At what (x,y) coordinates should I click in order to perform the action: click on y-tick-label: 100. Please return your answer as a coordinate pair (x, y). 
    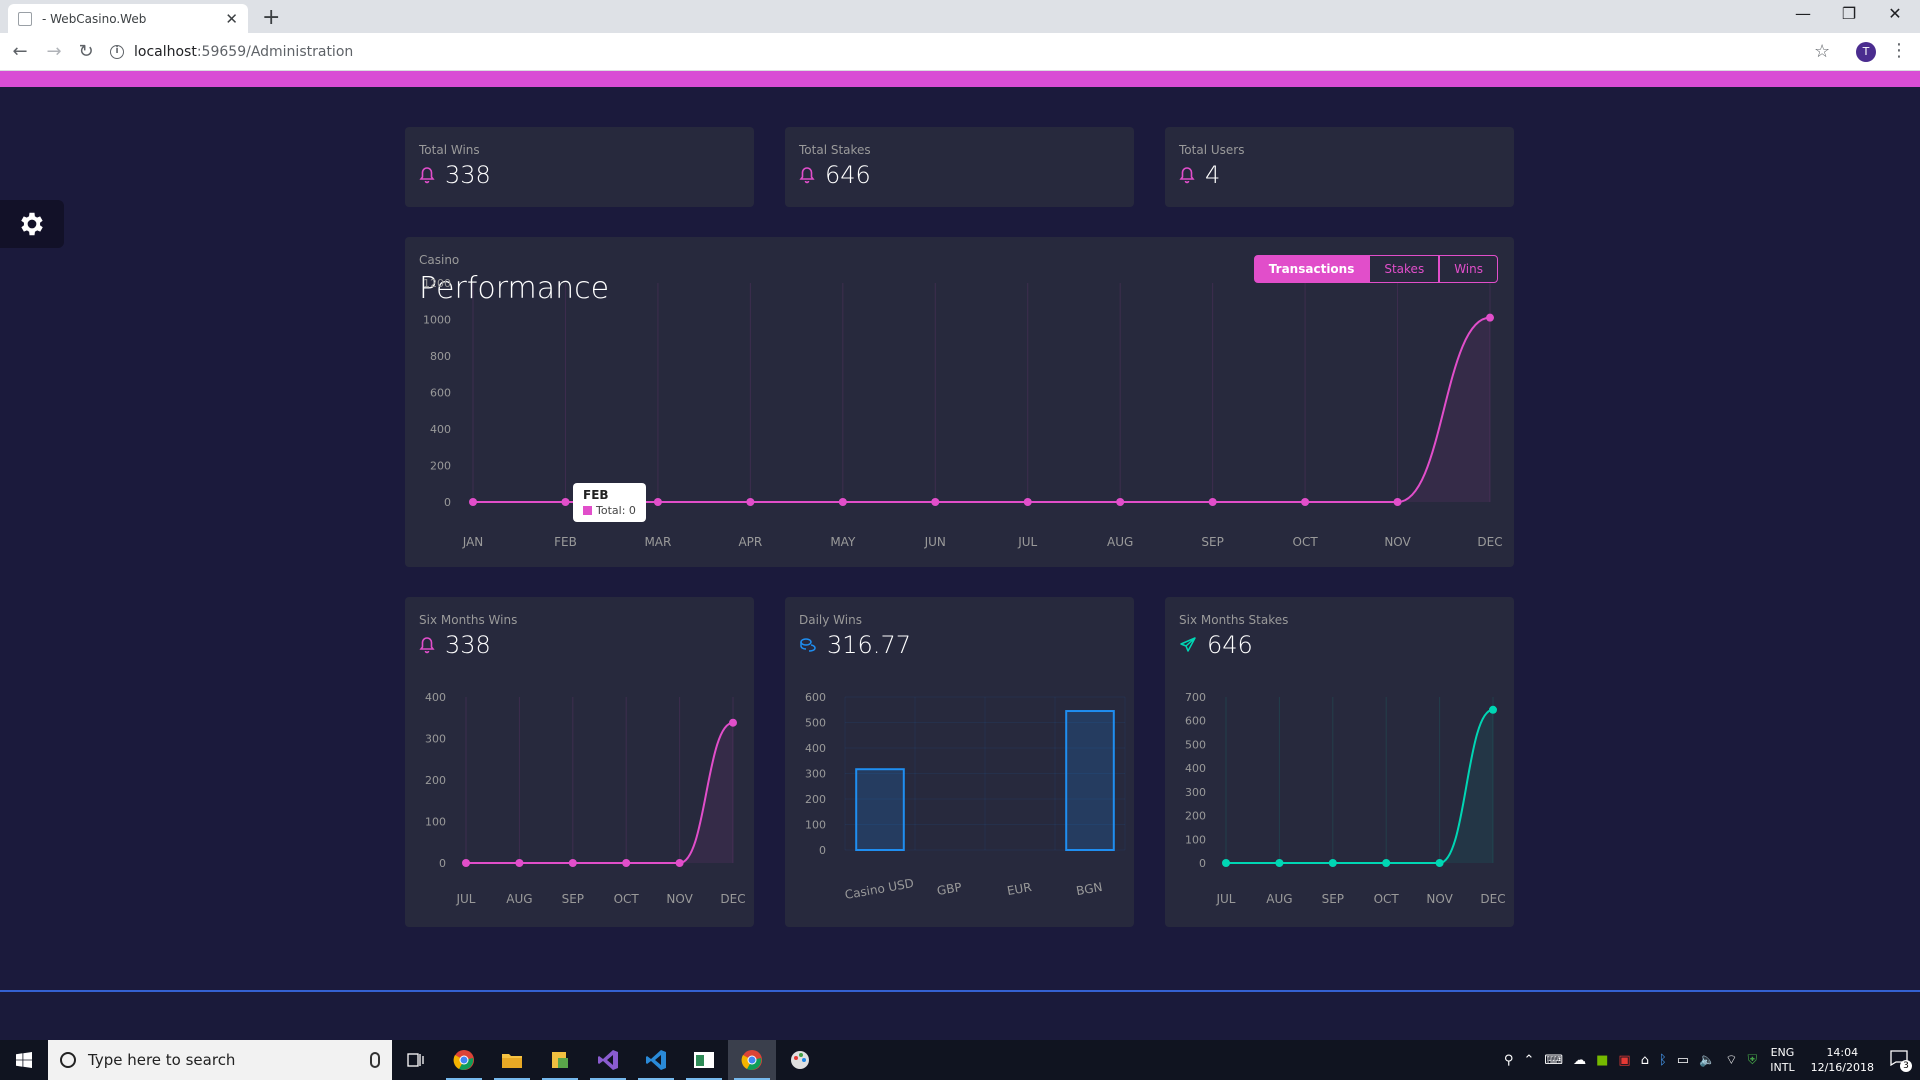
    Looking at the image, I should click on (435, 822).